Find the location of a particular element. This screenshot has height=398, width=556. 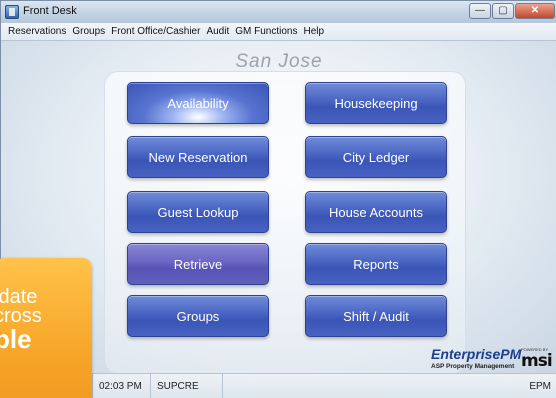

status-time: 02:03 PM is located at coordinates (122, 385).